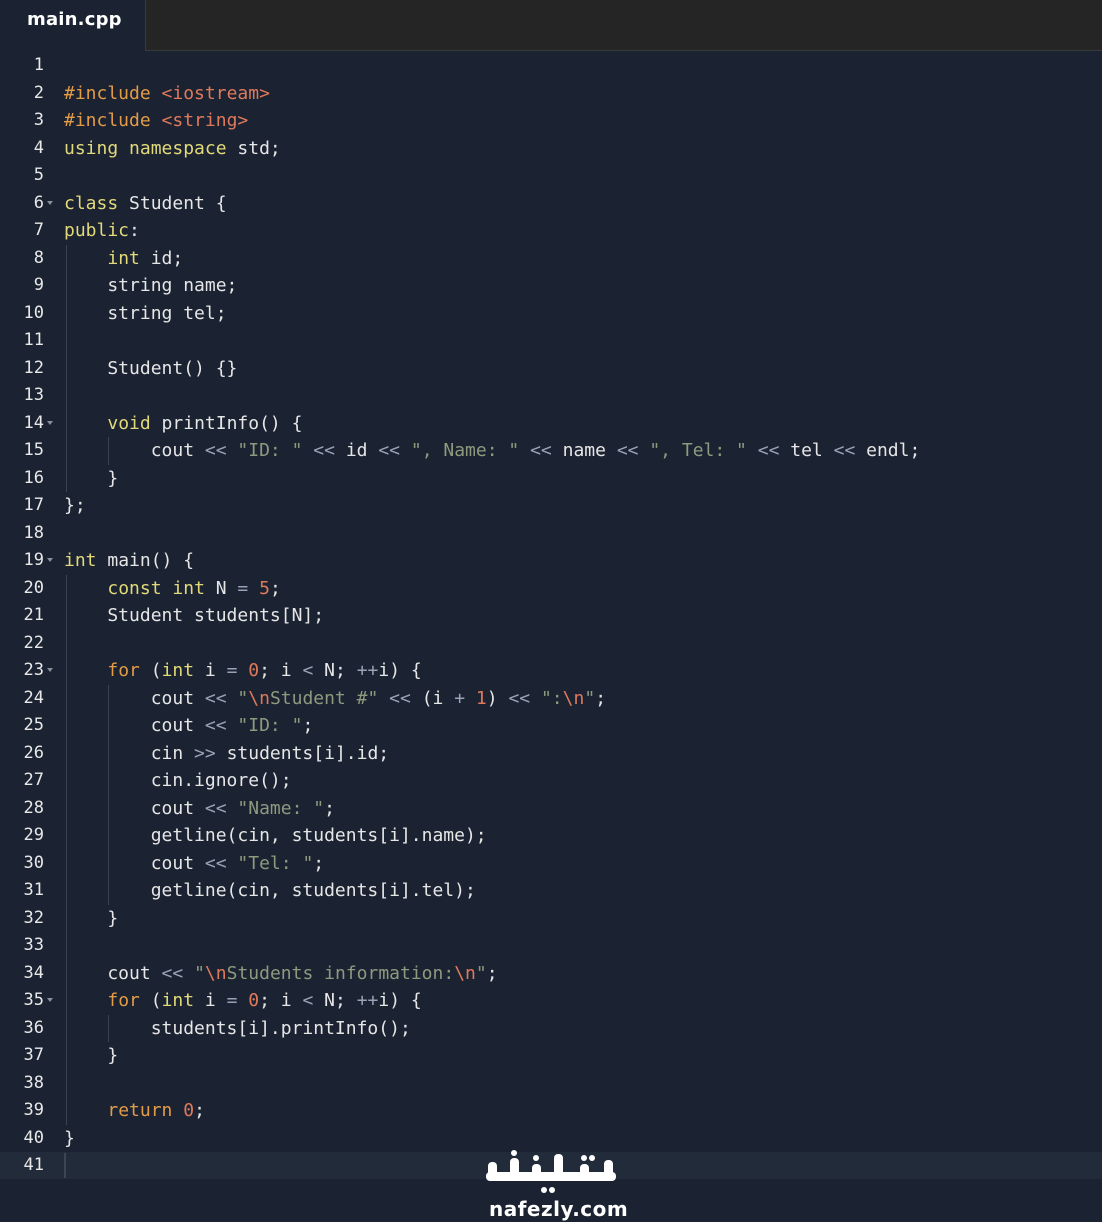 This screenshot has height=1222, width=1102. What do you see at coordinates (551, 230) in the screenshot?
I see `code-line: 7 public:` at bounding box center [551, 230].